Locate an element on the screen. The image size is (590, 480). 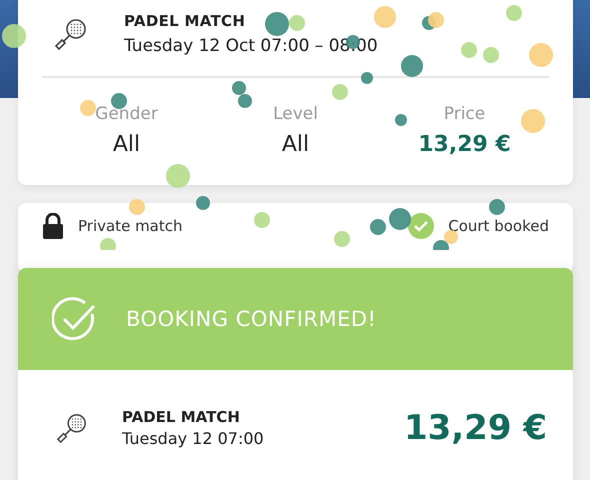
confirmation-heading: BOOKING CONFIRMED! is located at coordinates (251, 319).